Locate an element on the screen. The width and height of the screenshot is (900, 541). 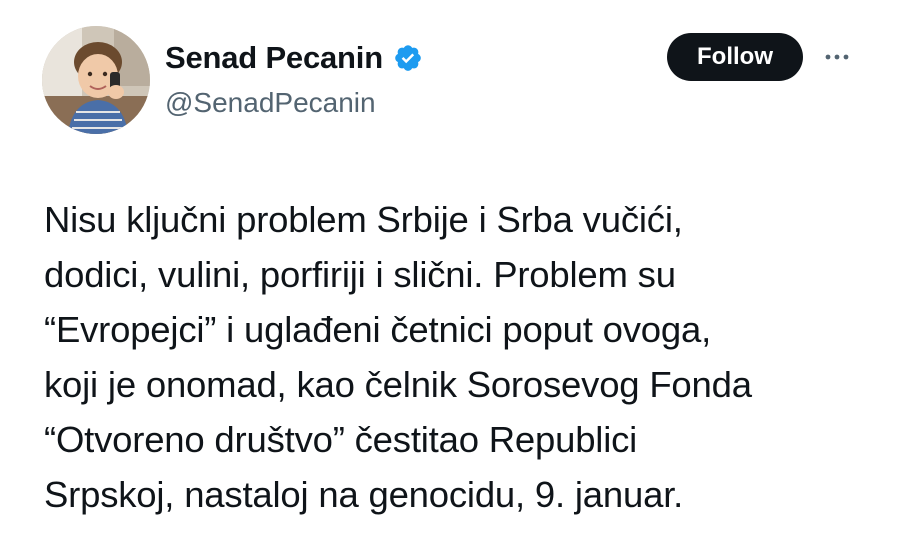
author-name-row: Senad Pecanin is located at coordinates (294, 58).